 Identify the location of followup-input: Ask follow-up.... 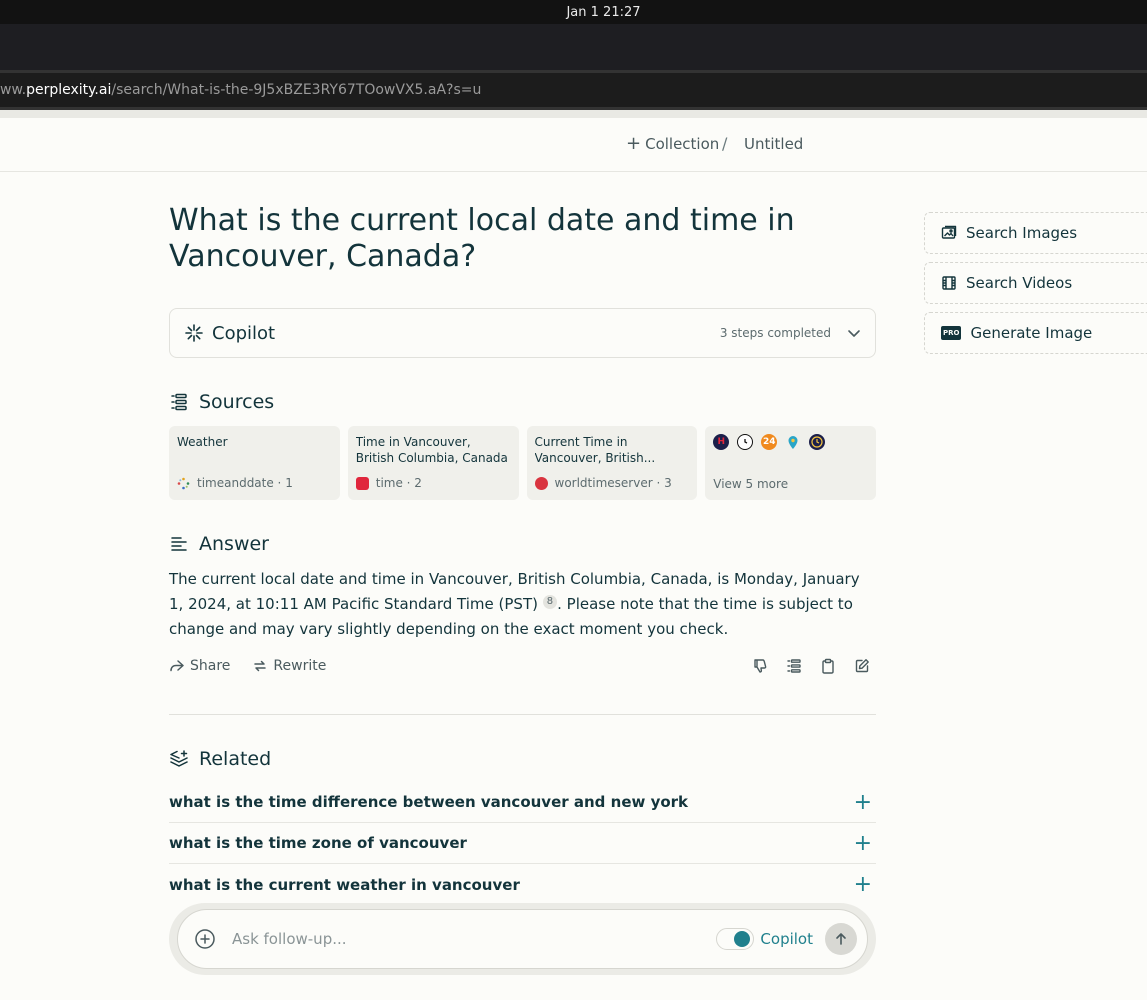
(289, 939).